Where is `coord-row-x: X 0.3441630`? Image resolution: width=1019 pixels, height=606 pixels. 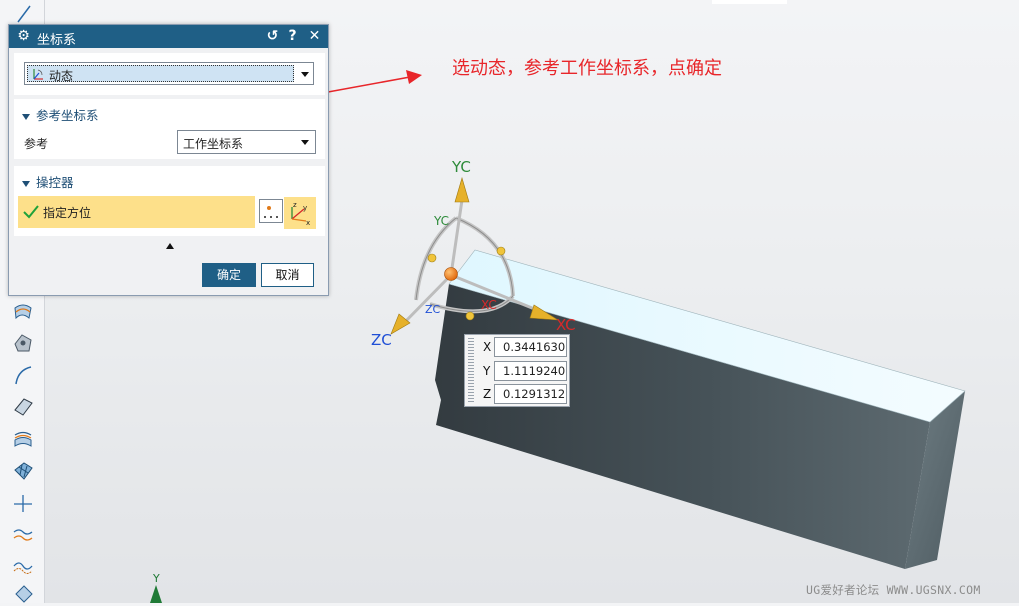 coord-row-x: X 0.3441630 is located at coordinates (517, 347).